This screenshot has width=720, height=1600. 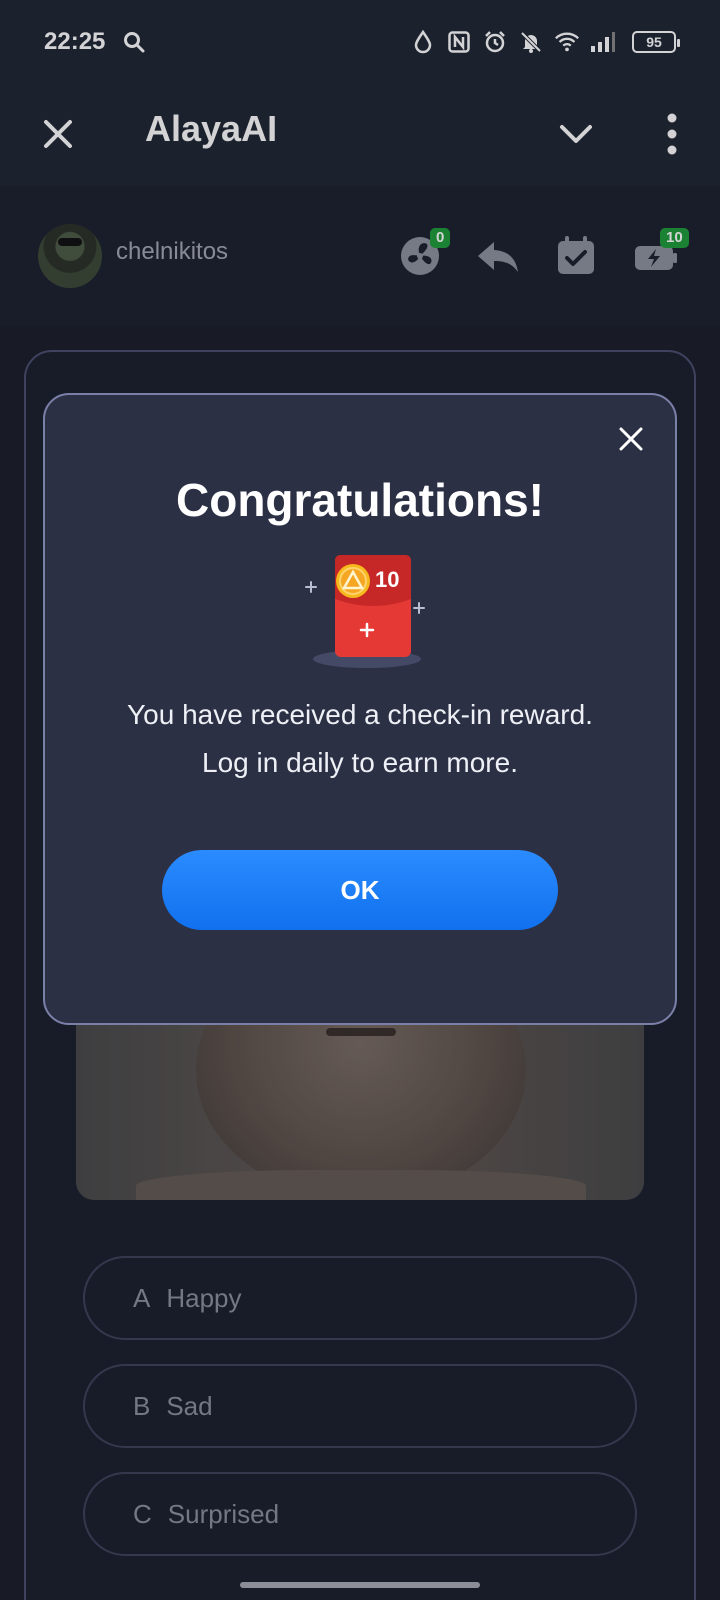 I want to click on dialog-title: Congratulations!, so click(x=360, y=500).